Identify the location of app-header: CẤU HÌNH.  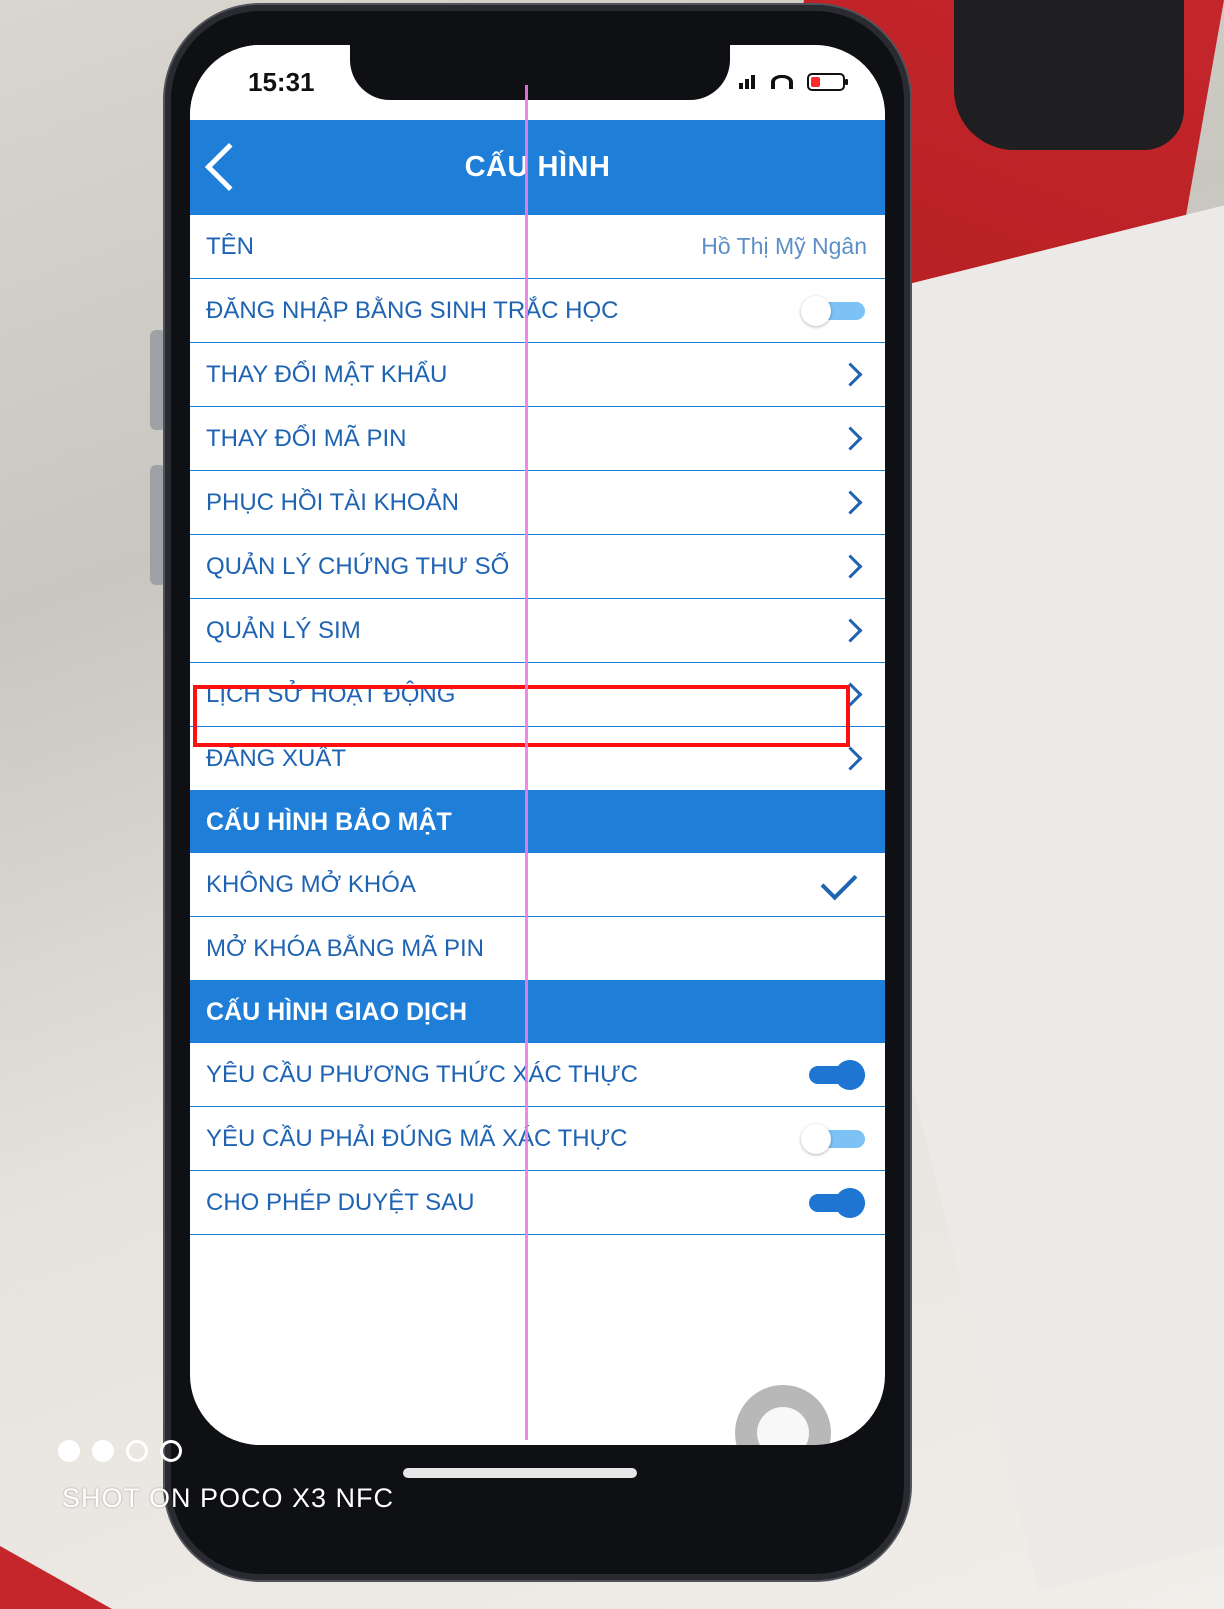
(537, 167).